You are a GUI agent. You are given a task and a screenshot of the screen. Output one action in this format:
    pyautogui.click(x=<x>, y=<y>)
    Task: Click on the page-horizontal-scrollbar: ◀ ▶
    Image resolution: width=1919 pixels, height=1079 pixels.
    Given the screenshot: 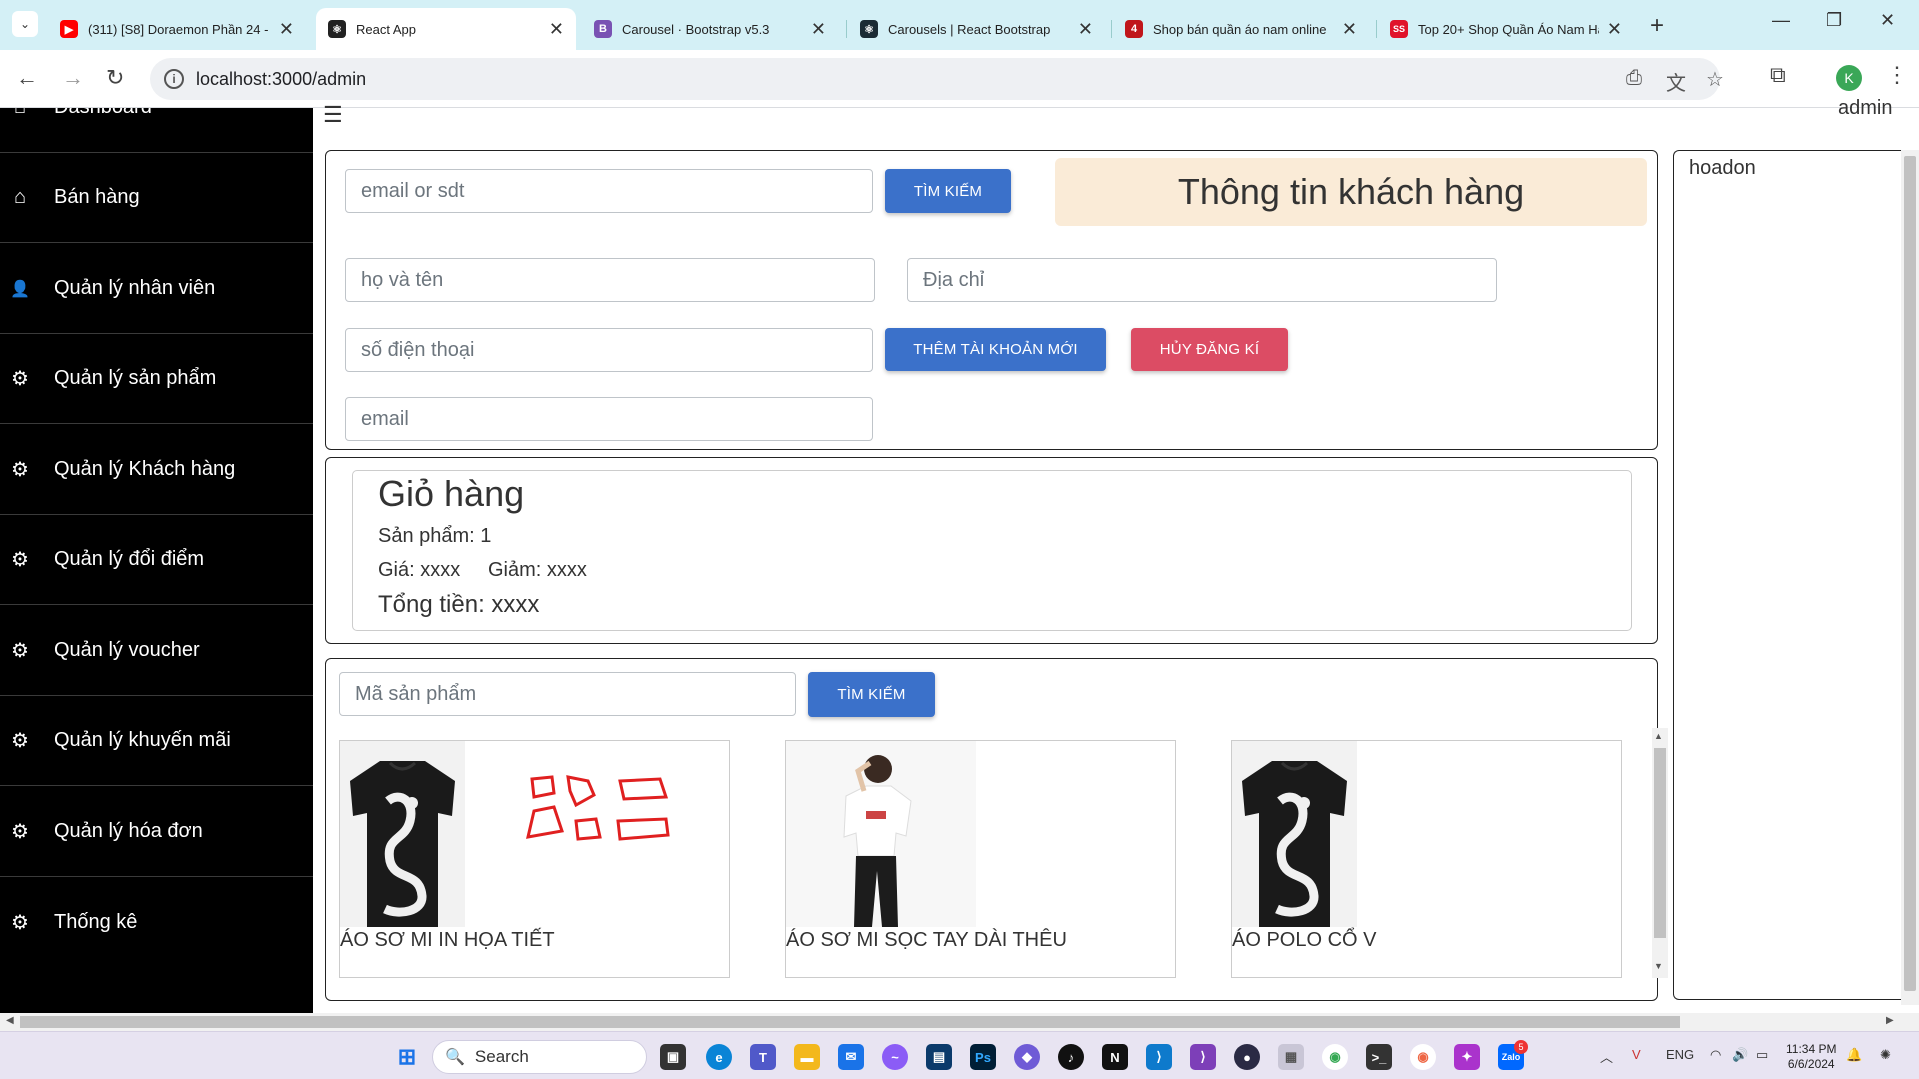 What is the action you would take?
    pyautogui.click(x=959, y=1022)
    